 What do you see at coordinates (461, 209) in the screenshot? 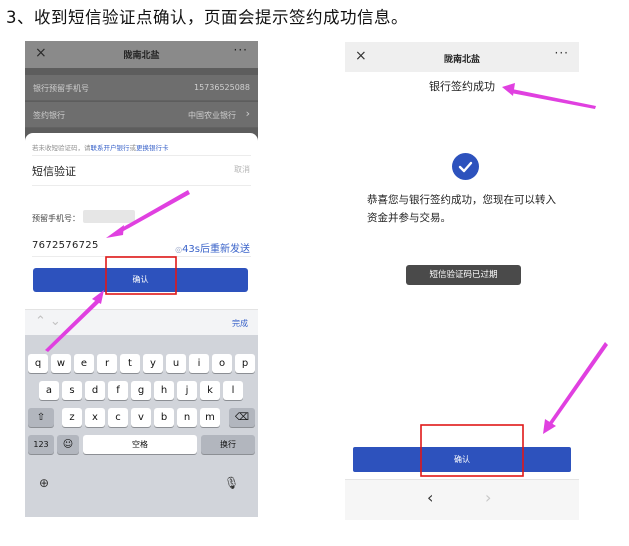
I see `success-message: 恭喜您与银行签约成功，您现在可以转入资金并参与交易。` at bounding box center [461, 209].